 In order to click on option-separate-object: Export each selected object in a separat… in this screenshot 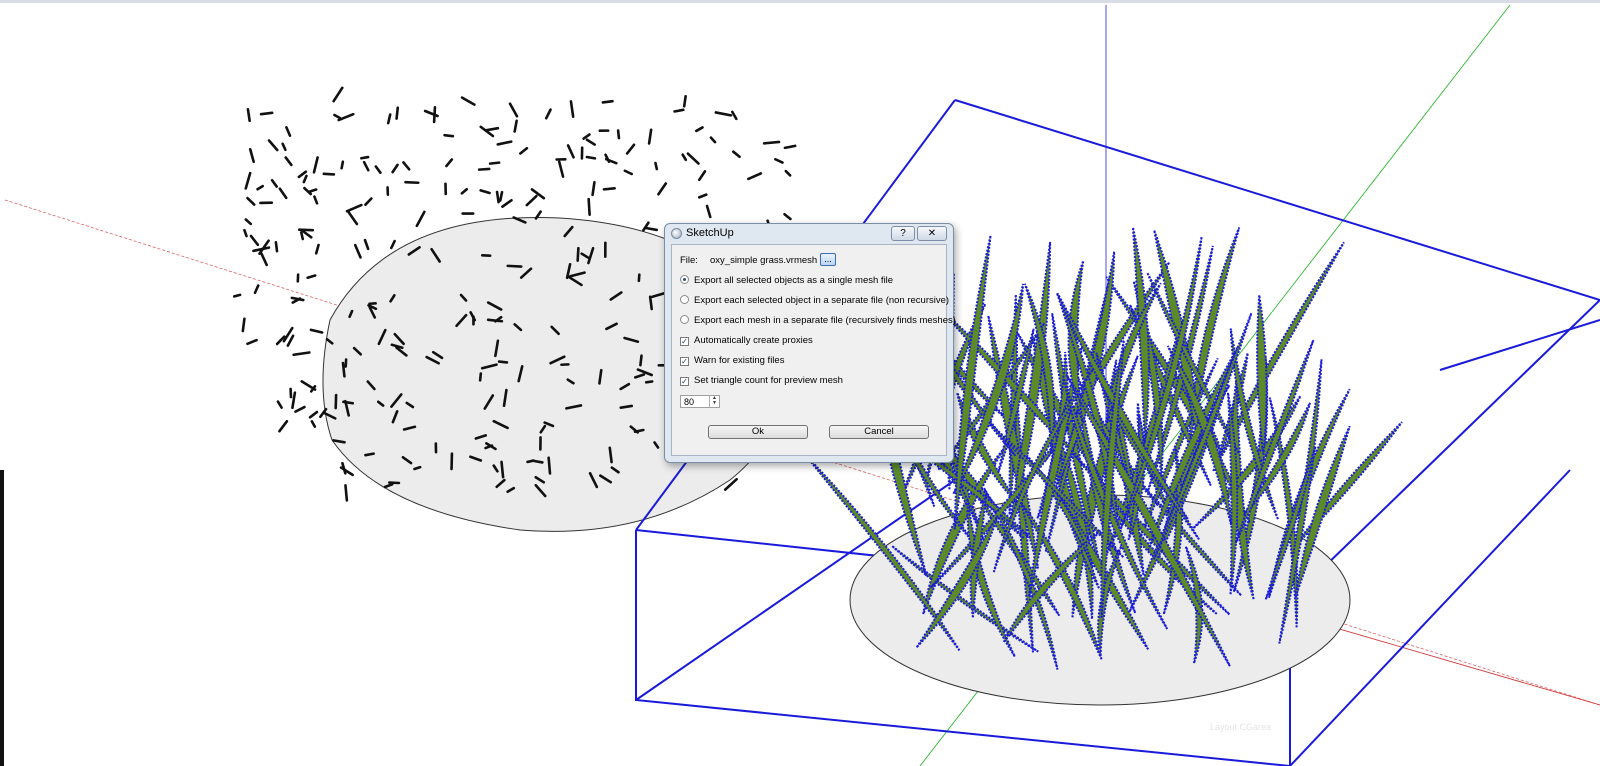, I will do `click(814, 300)`.